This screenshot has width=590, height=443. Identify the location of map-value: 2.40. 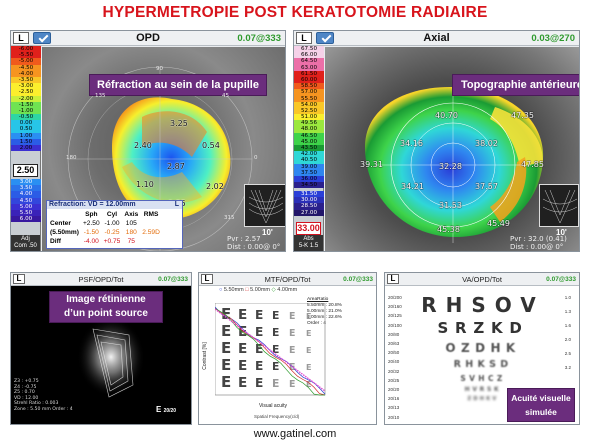
(143, 145).